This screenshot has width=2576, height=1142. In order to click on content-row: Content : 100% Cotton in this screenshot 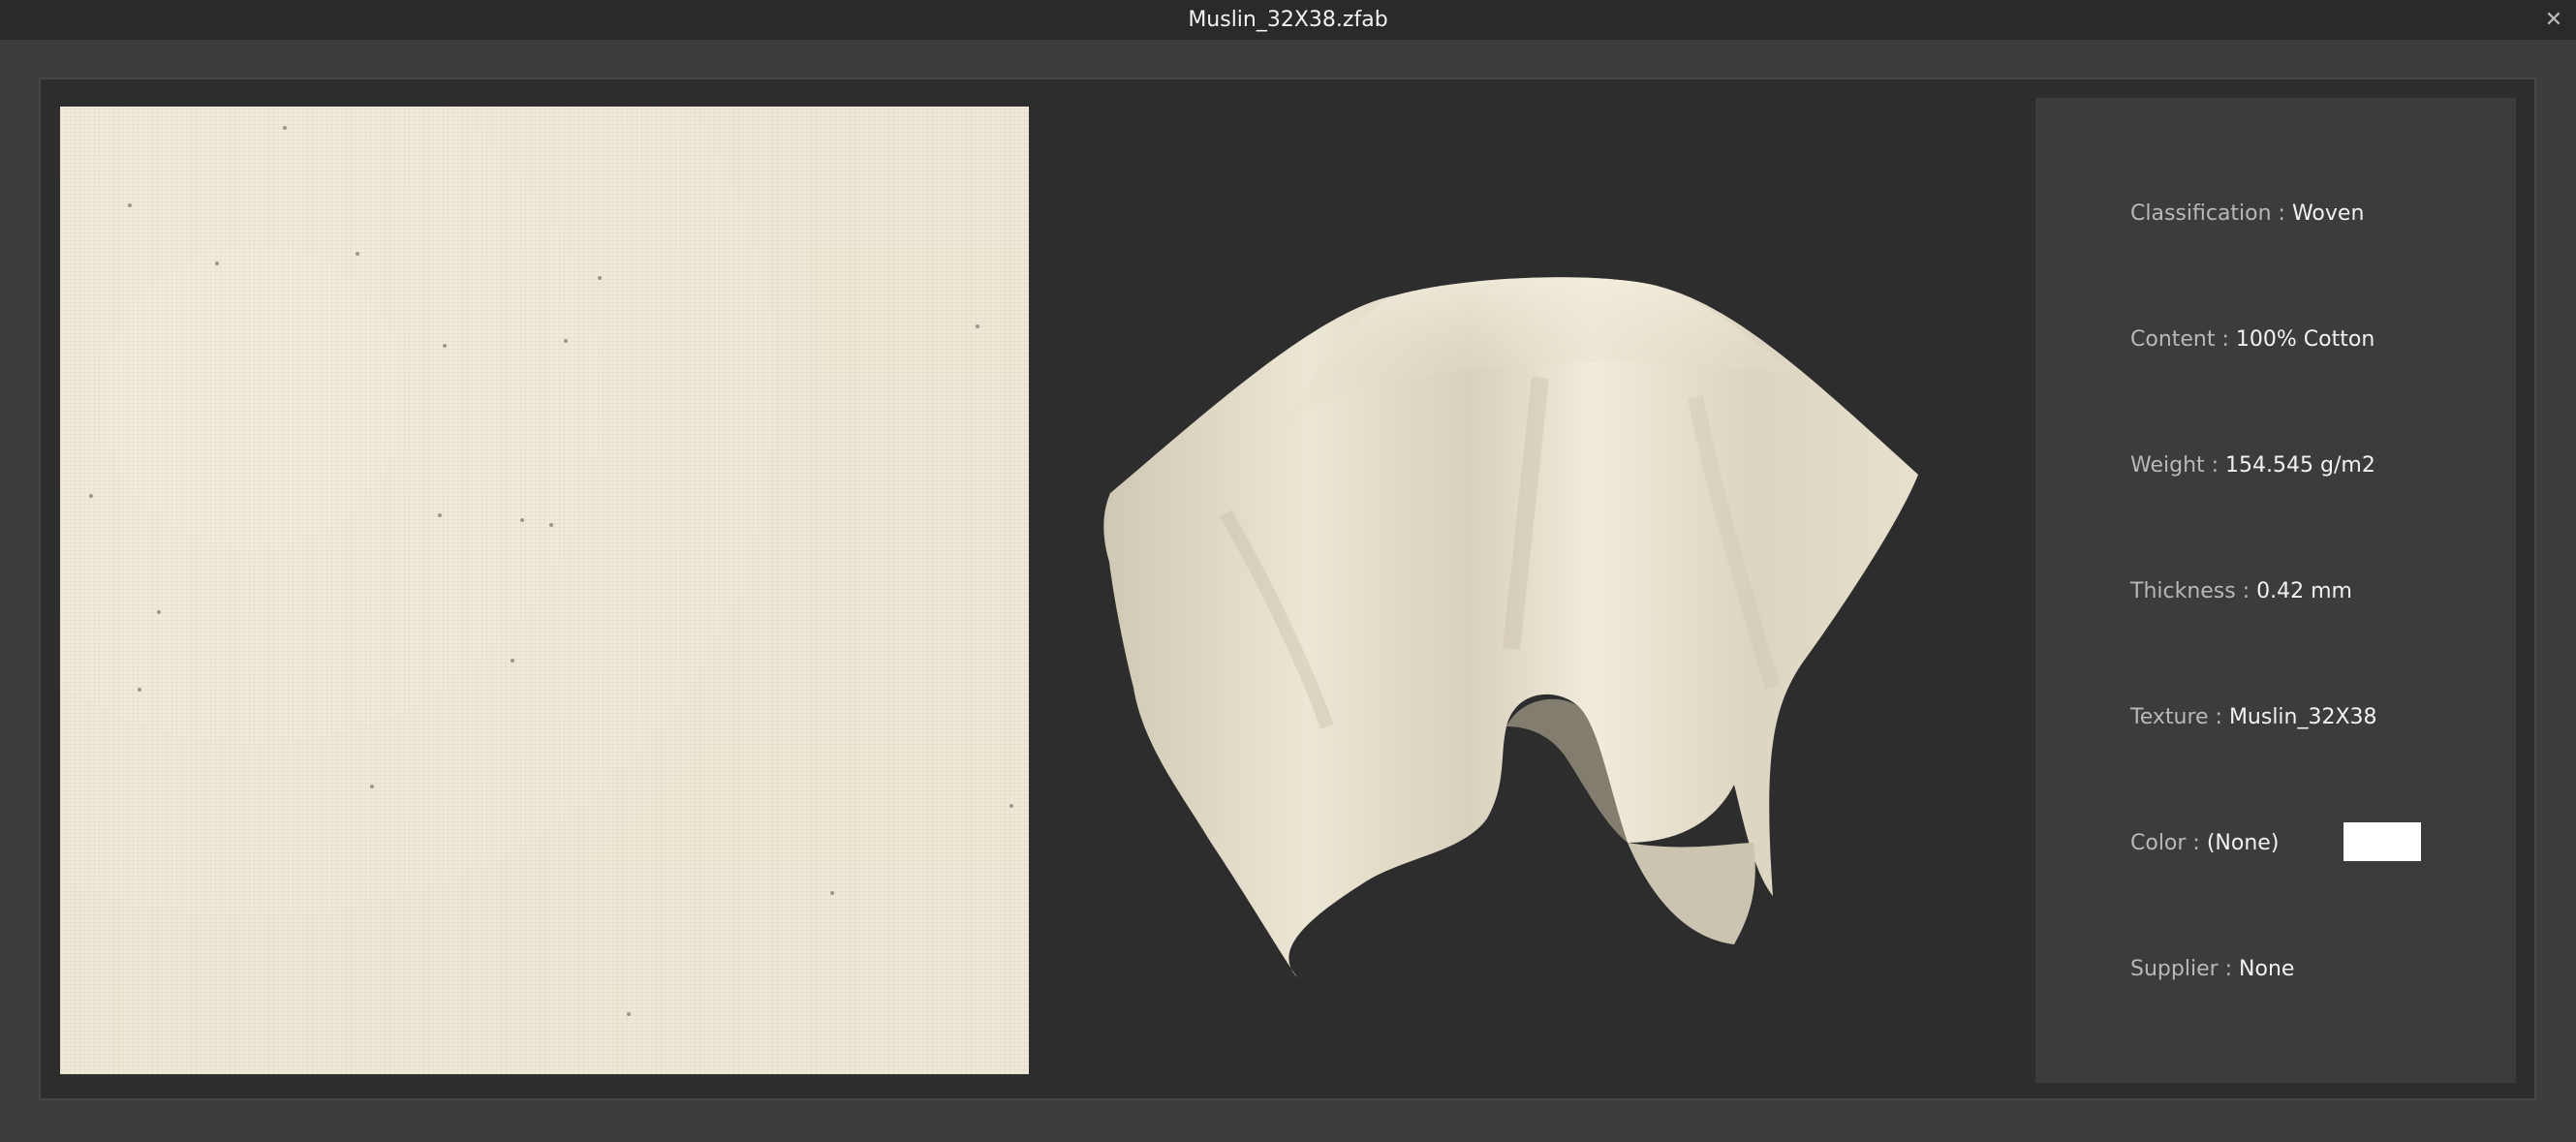, I will do `click(2252, 340)`.